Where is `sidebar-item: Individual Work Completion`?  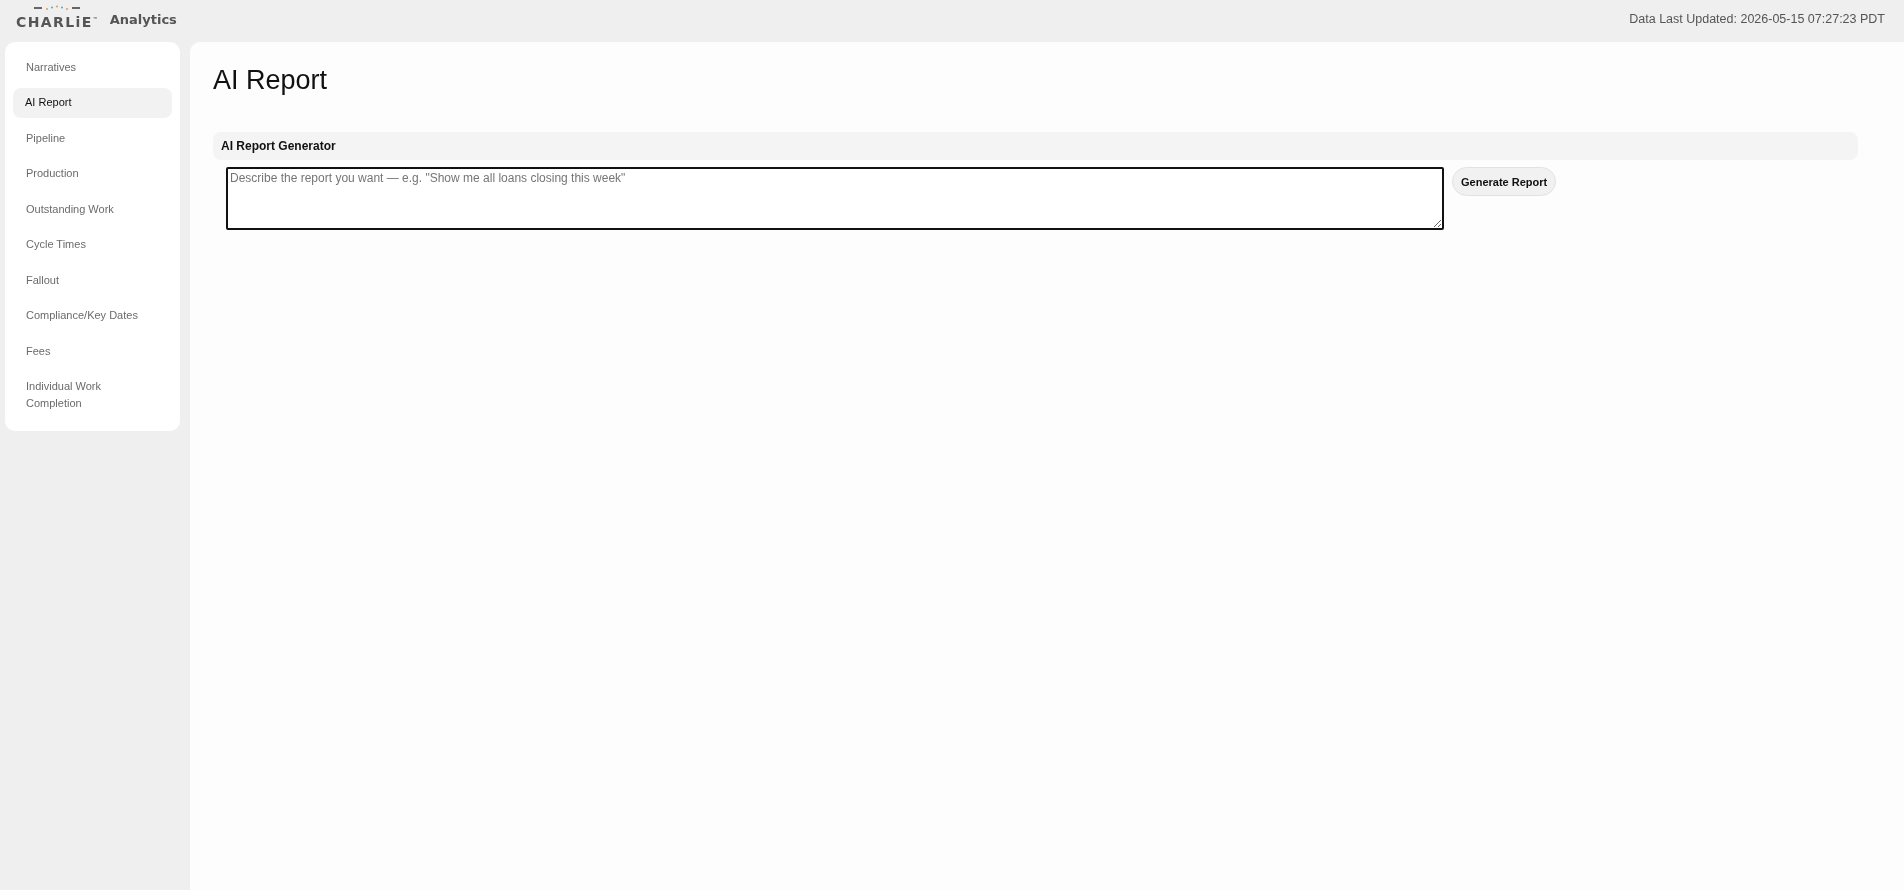 sidebar-item: Individual Work Completion is located at coordinates (92, 395).